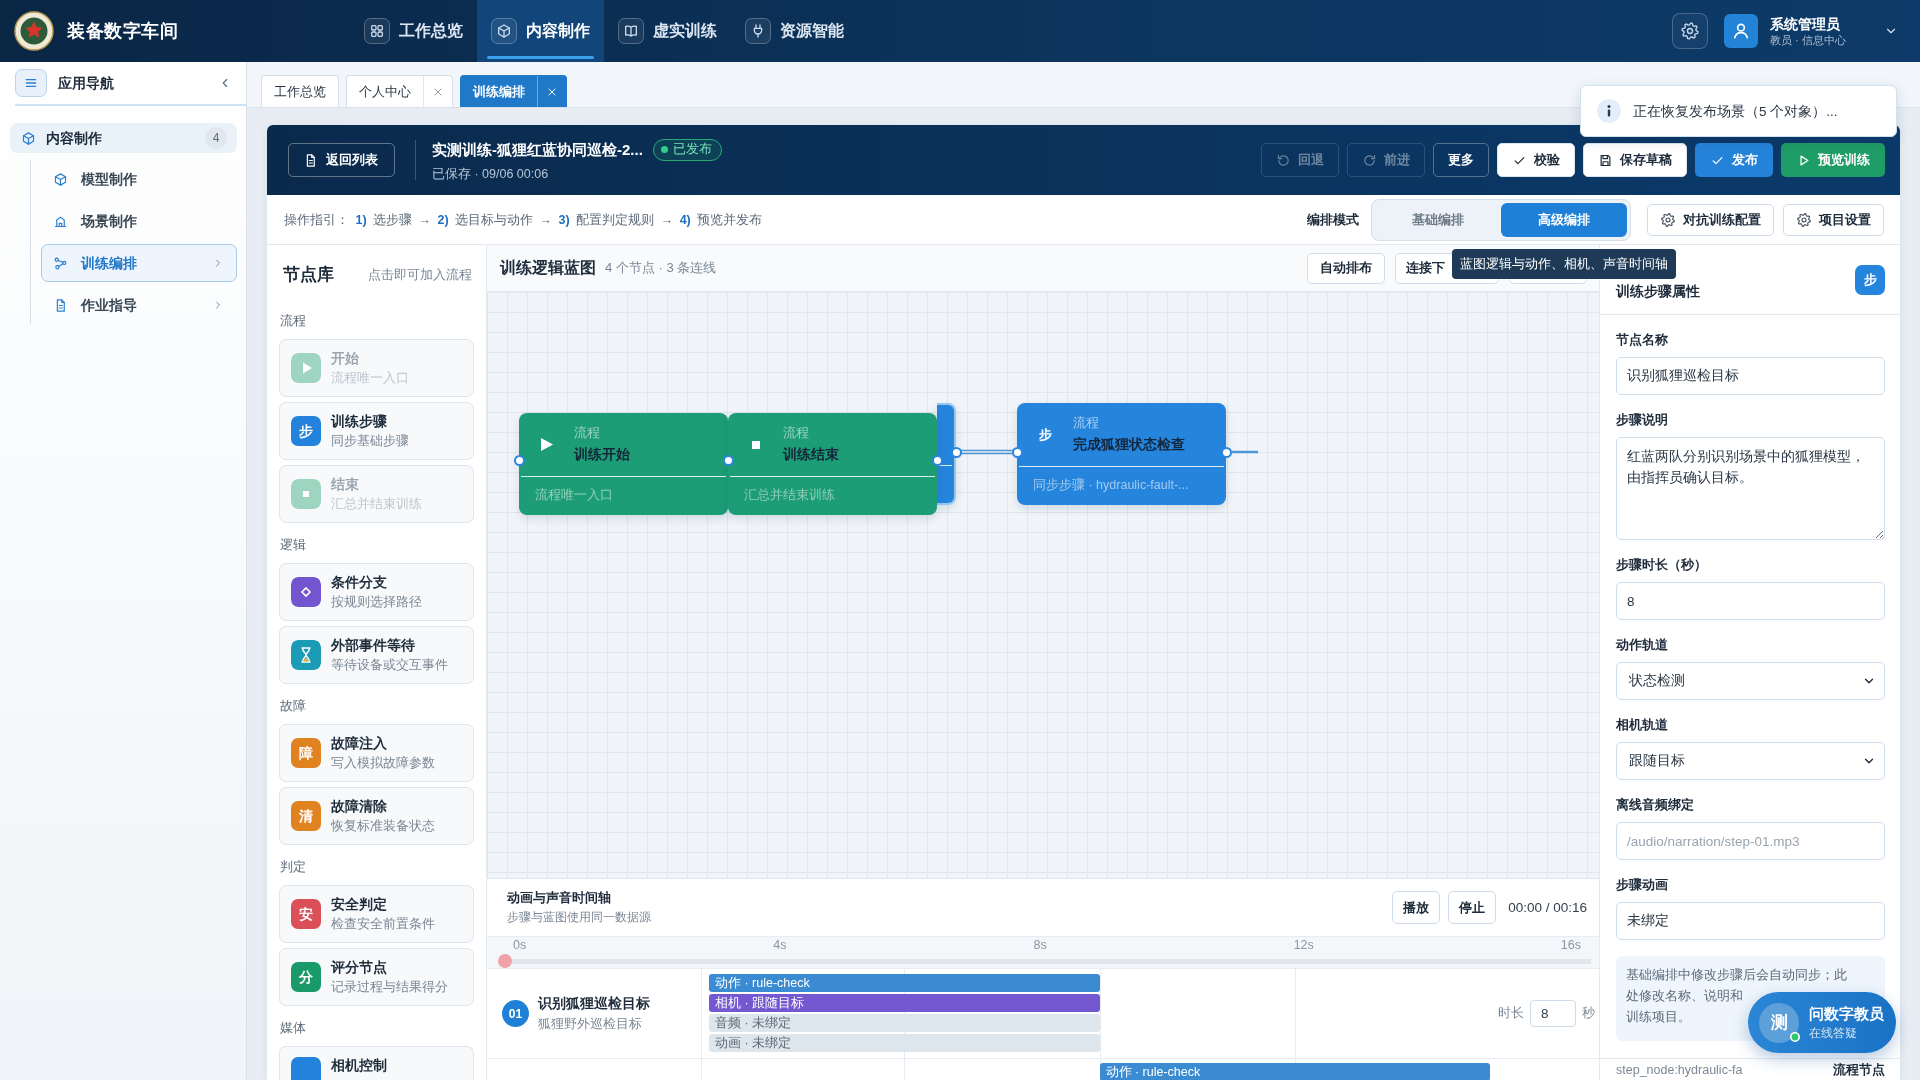 The width and height of the screenshot is (1920, 1080). What do you see at coordinates (376, 914) in the screenshot?
I see `node-template-card: 安 安全判定 检查安全前置条件` at bounding box center [376, 914].